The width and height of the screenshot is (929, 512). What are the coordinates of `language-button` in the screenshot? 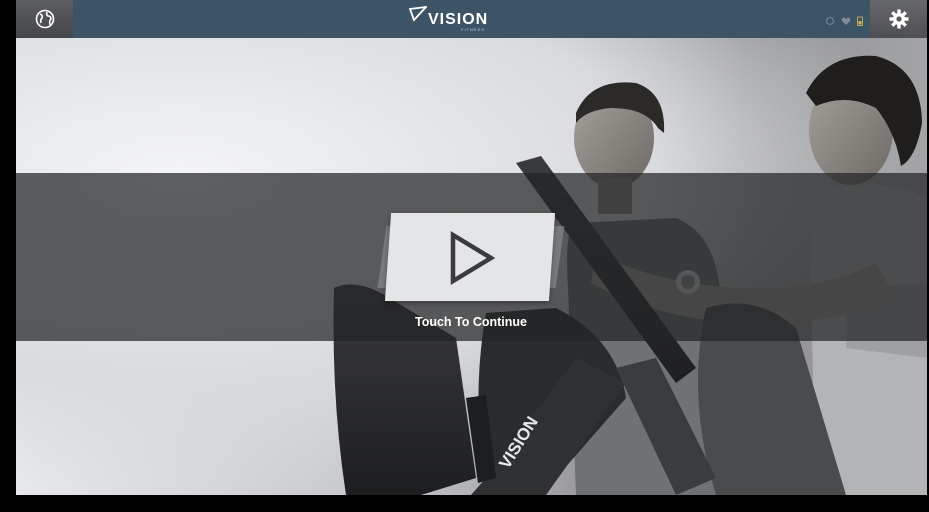 It's located at (44, 19).